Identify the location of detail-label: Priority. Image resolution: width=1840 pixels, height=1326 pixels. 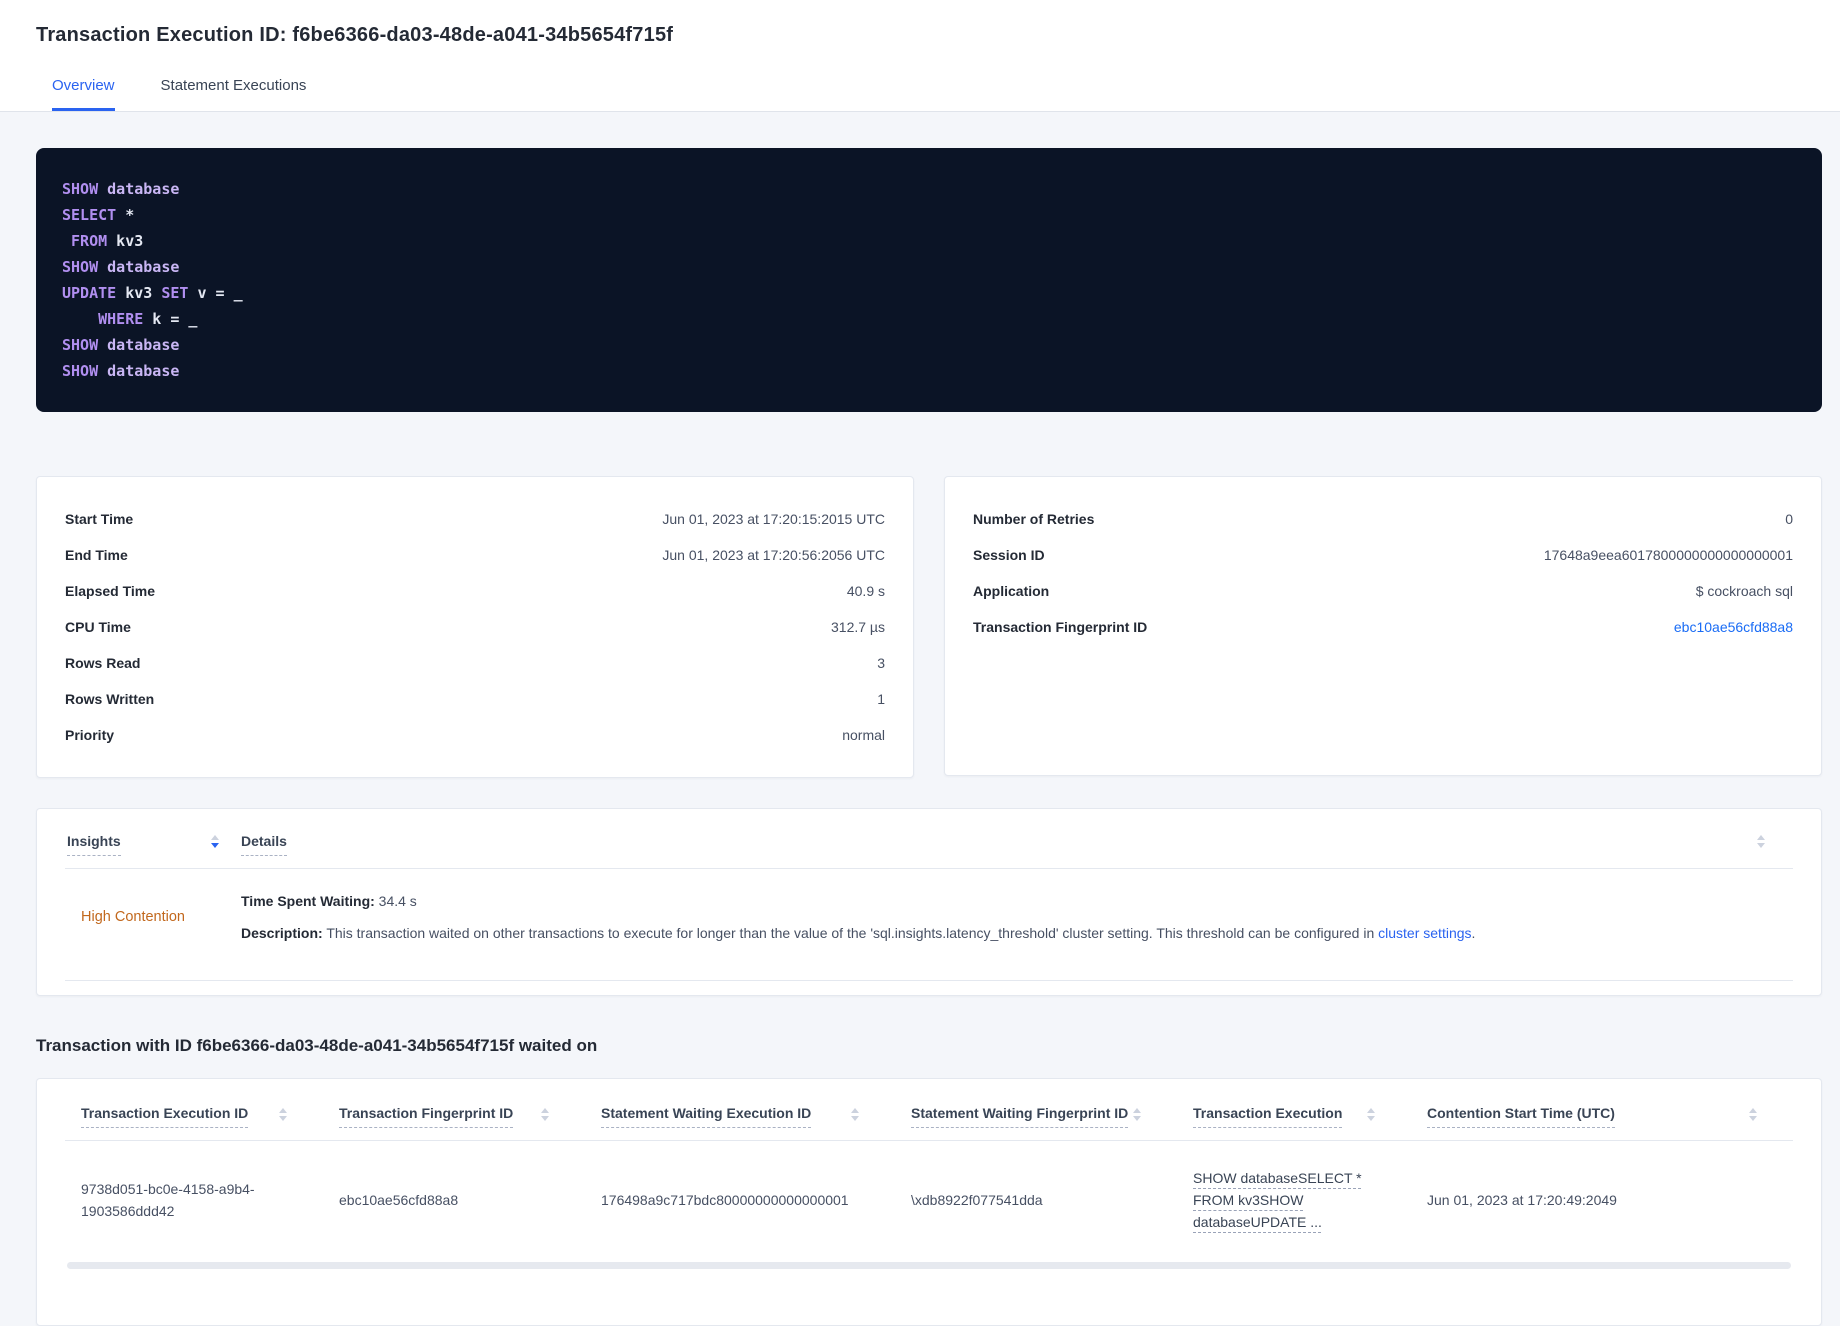
(90, 735).